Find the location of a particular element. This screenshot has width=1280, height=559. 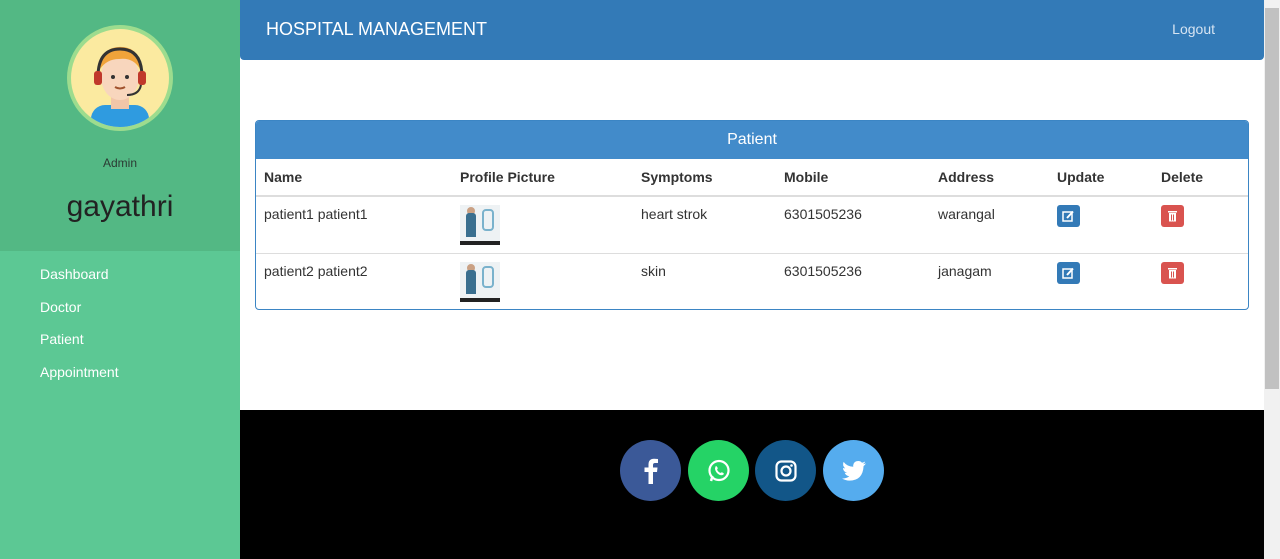

sidebar-nav: Dashboard Doctor Patient Appointment is located at coordinates (79, 330).